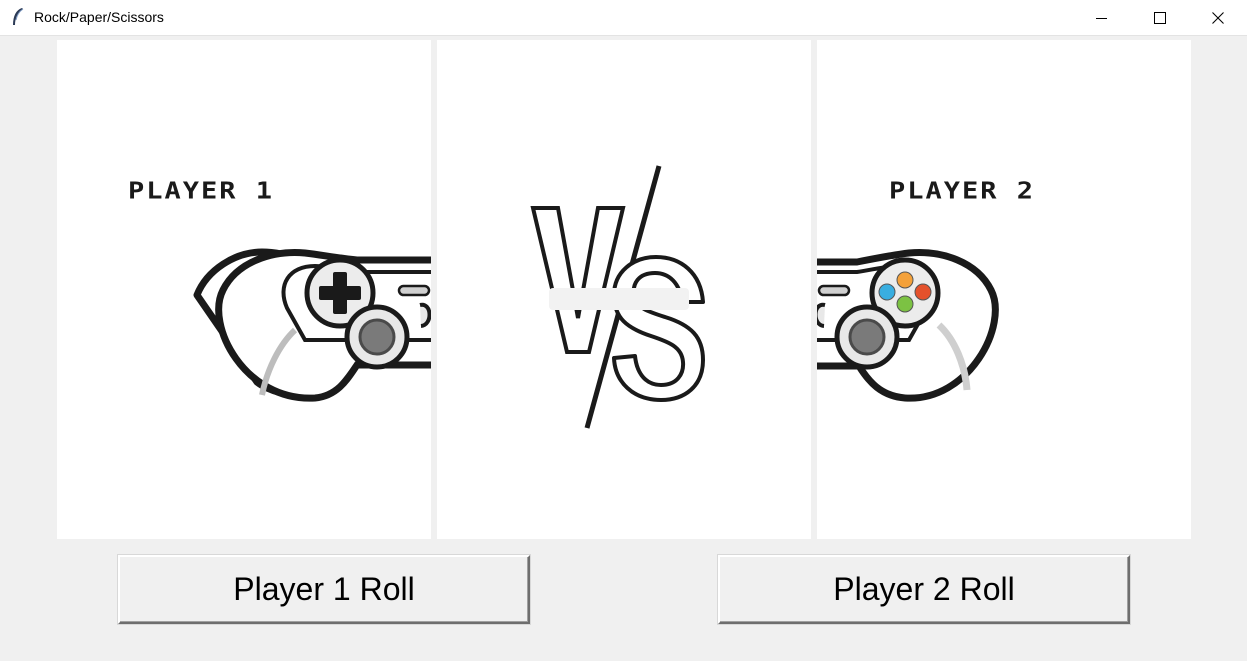 This screenshot has width=1247, height=661. Describe the element at coordinates (623, 18) in the screenshot. I see `title-bar: Rock/Paper/Scissors` at that location.